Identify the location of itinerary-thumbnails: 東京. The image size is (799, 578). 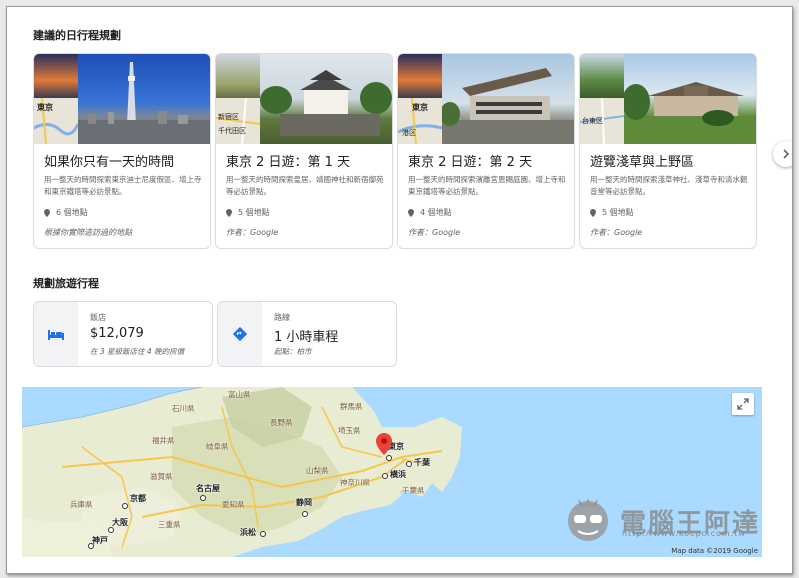
(122, 99).